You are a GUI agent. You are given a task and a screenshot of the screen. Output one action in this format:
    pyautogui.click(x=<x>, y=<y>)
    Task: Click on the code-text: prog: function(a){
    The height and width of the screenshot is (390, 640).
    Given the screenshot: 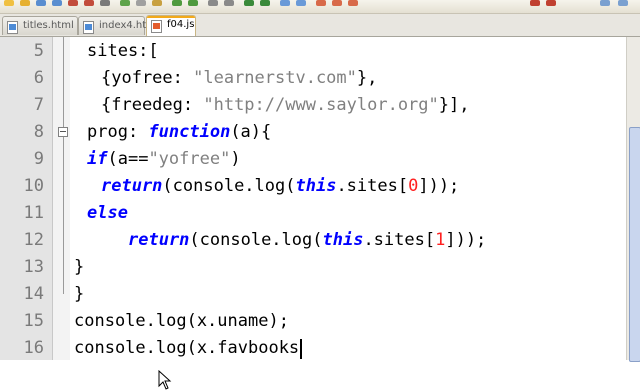 What is the action you would take?
    pyautogui.click(x=179, y=132)
    